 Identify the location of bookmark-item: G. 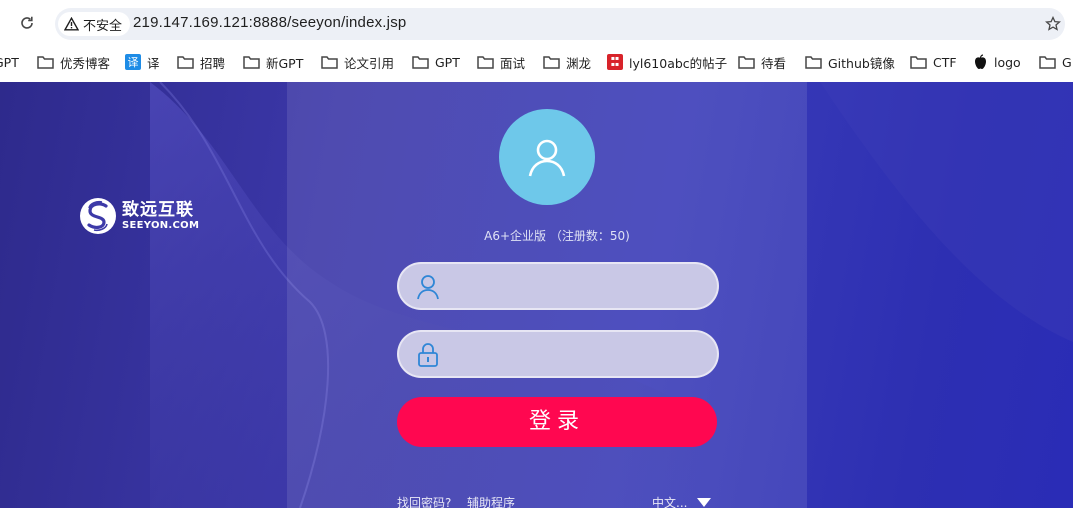
(1055, 62).